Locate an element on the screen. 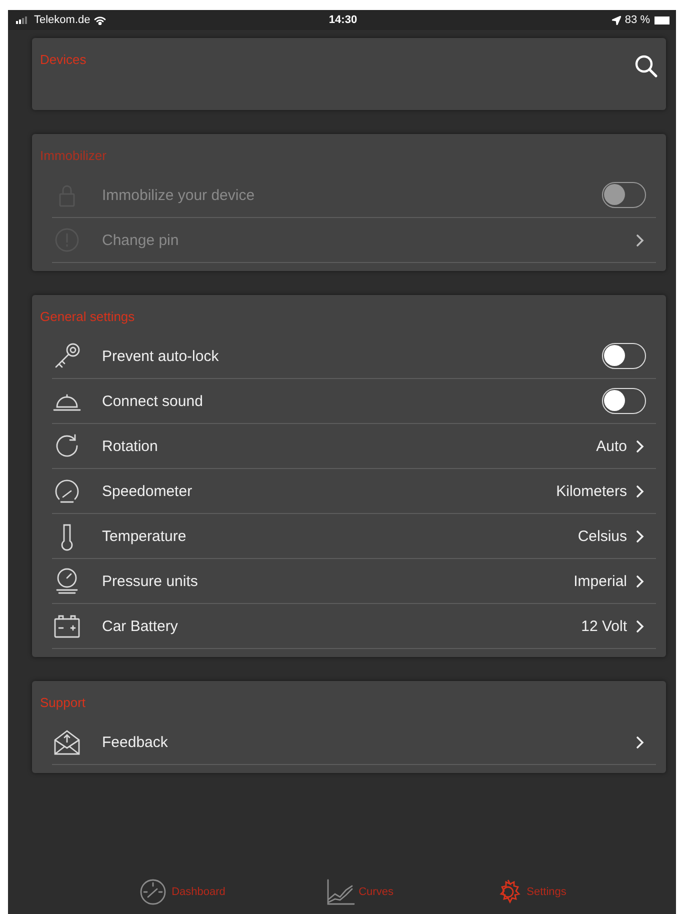 The width and height of the screenshot is (683, 914). dashboard-icon is located at coordinates (153, 892).